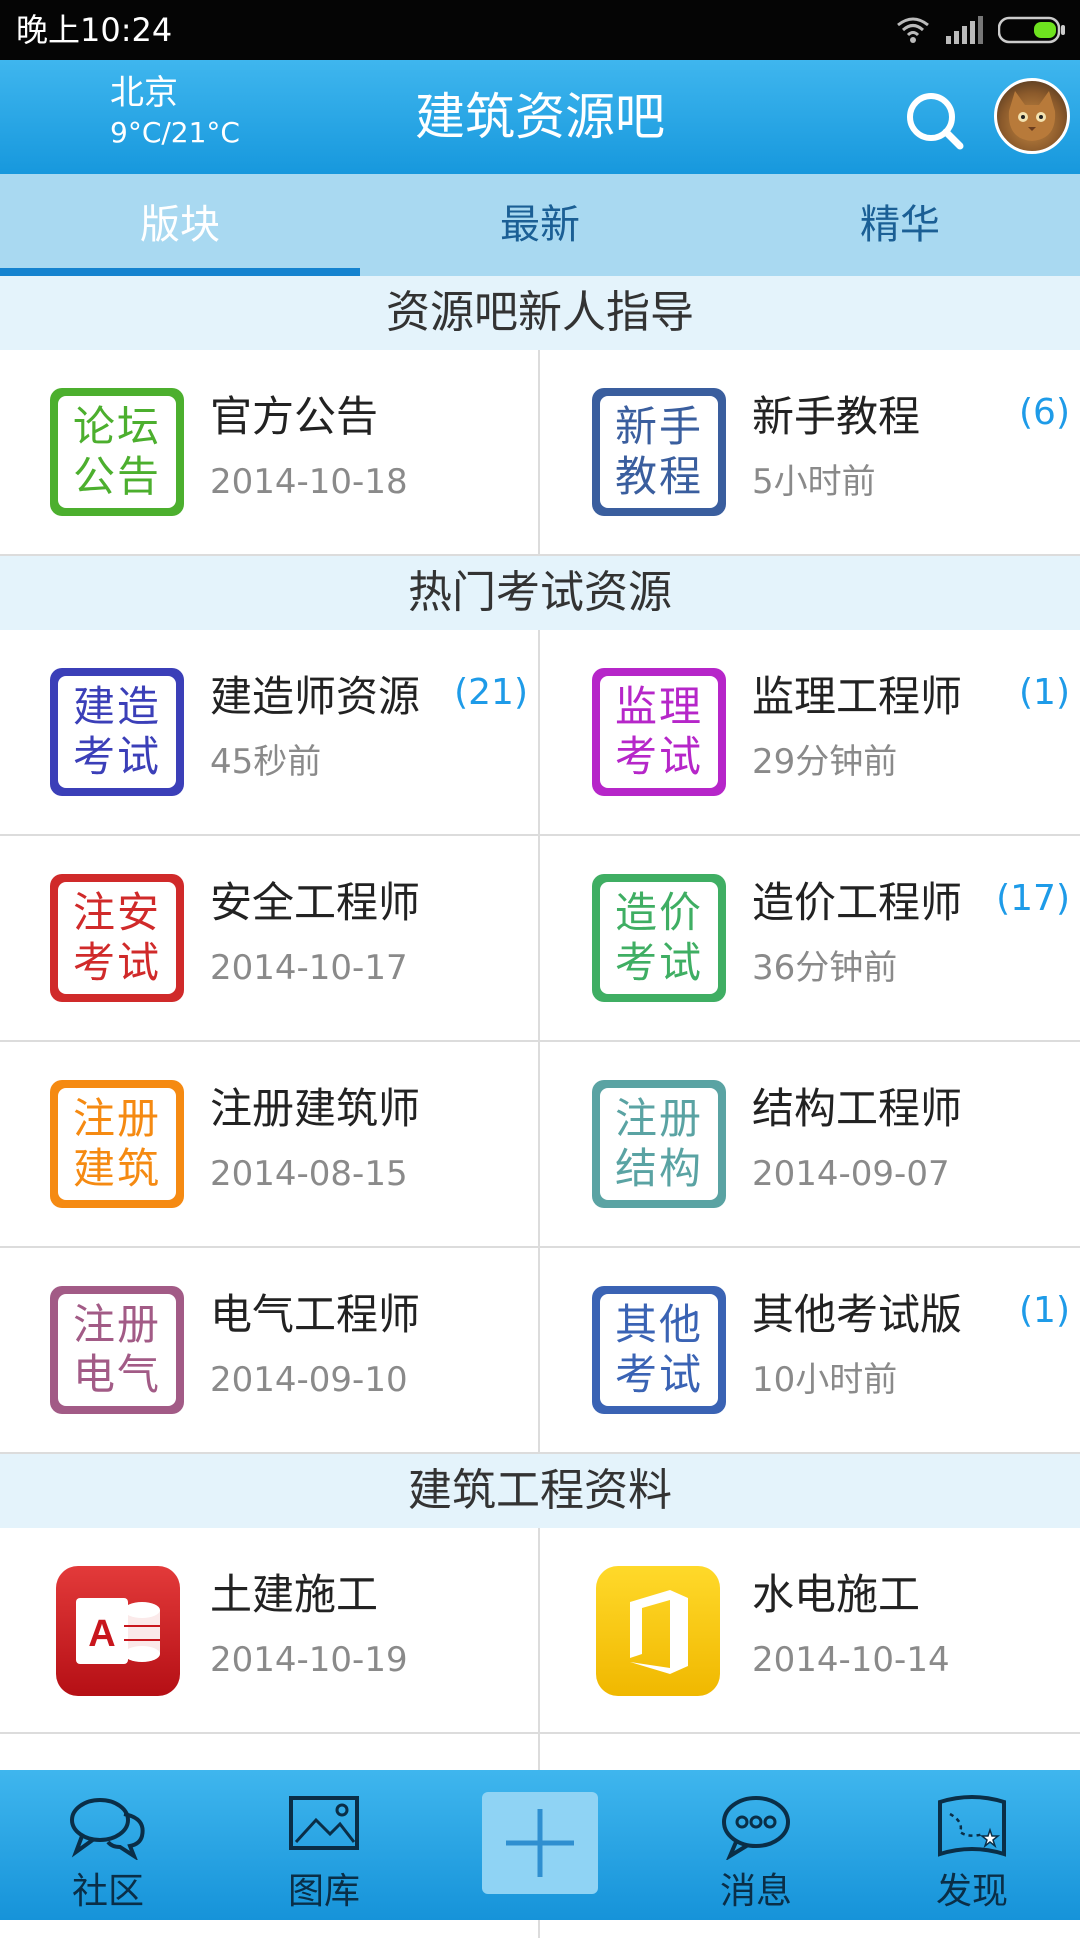 This screenshot has width=1080, height=1940. I want to click on board-name: 安全工程师, so click(315, 902).